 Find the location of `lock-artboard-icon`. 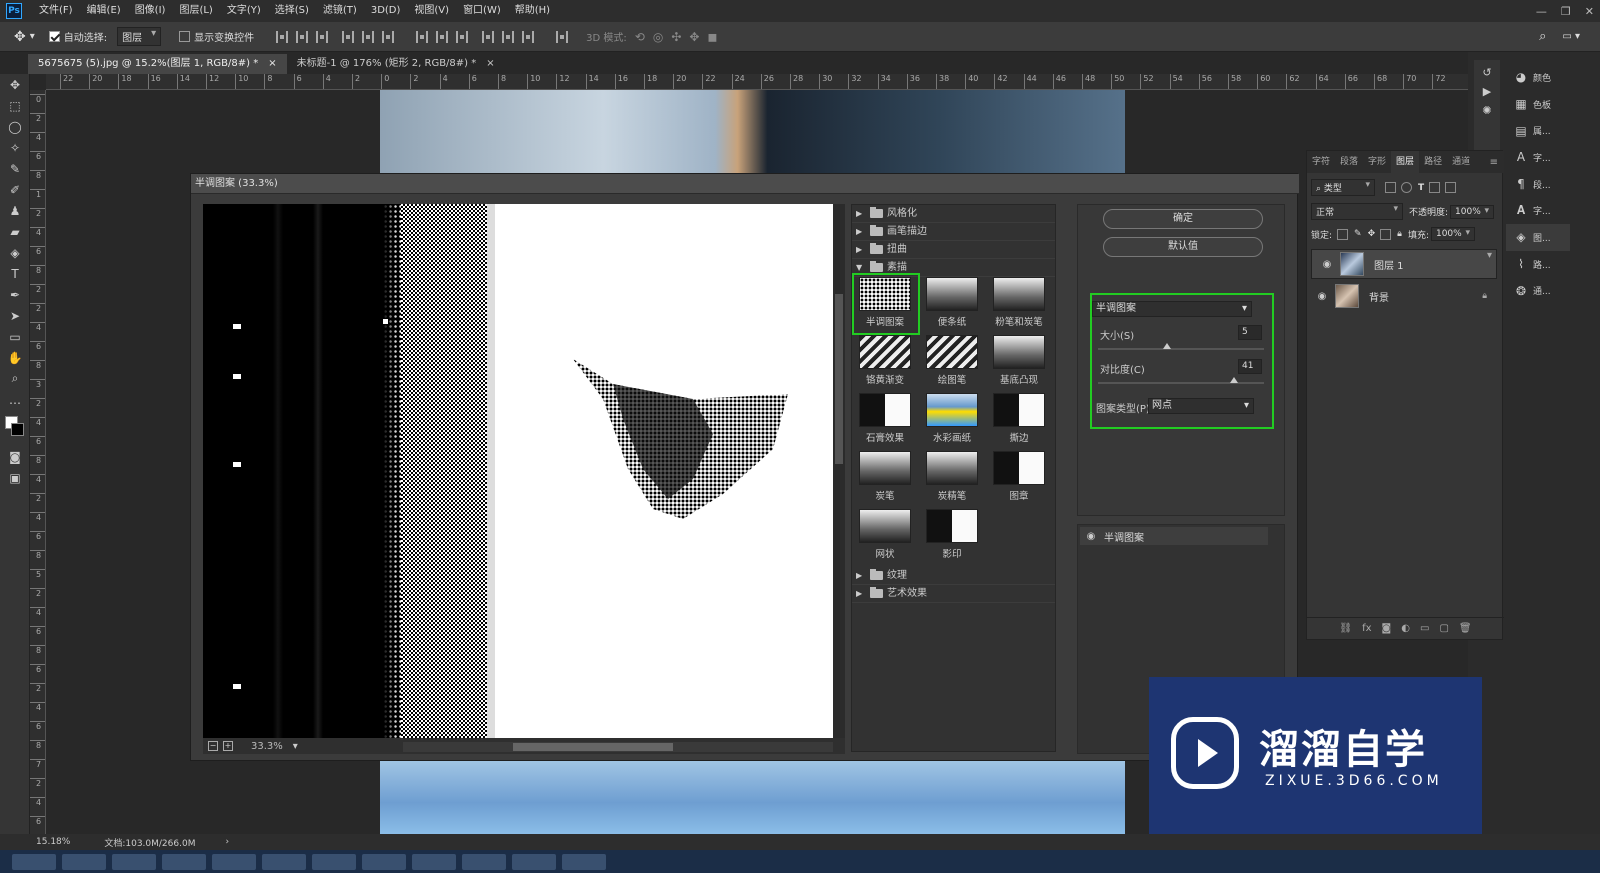

lock-artboard-icon is located at coordinates (1386, 234).